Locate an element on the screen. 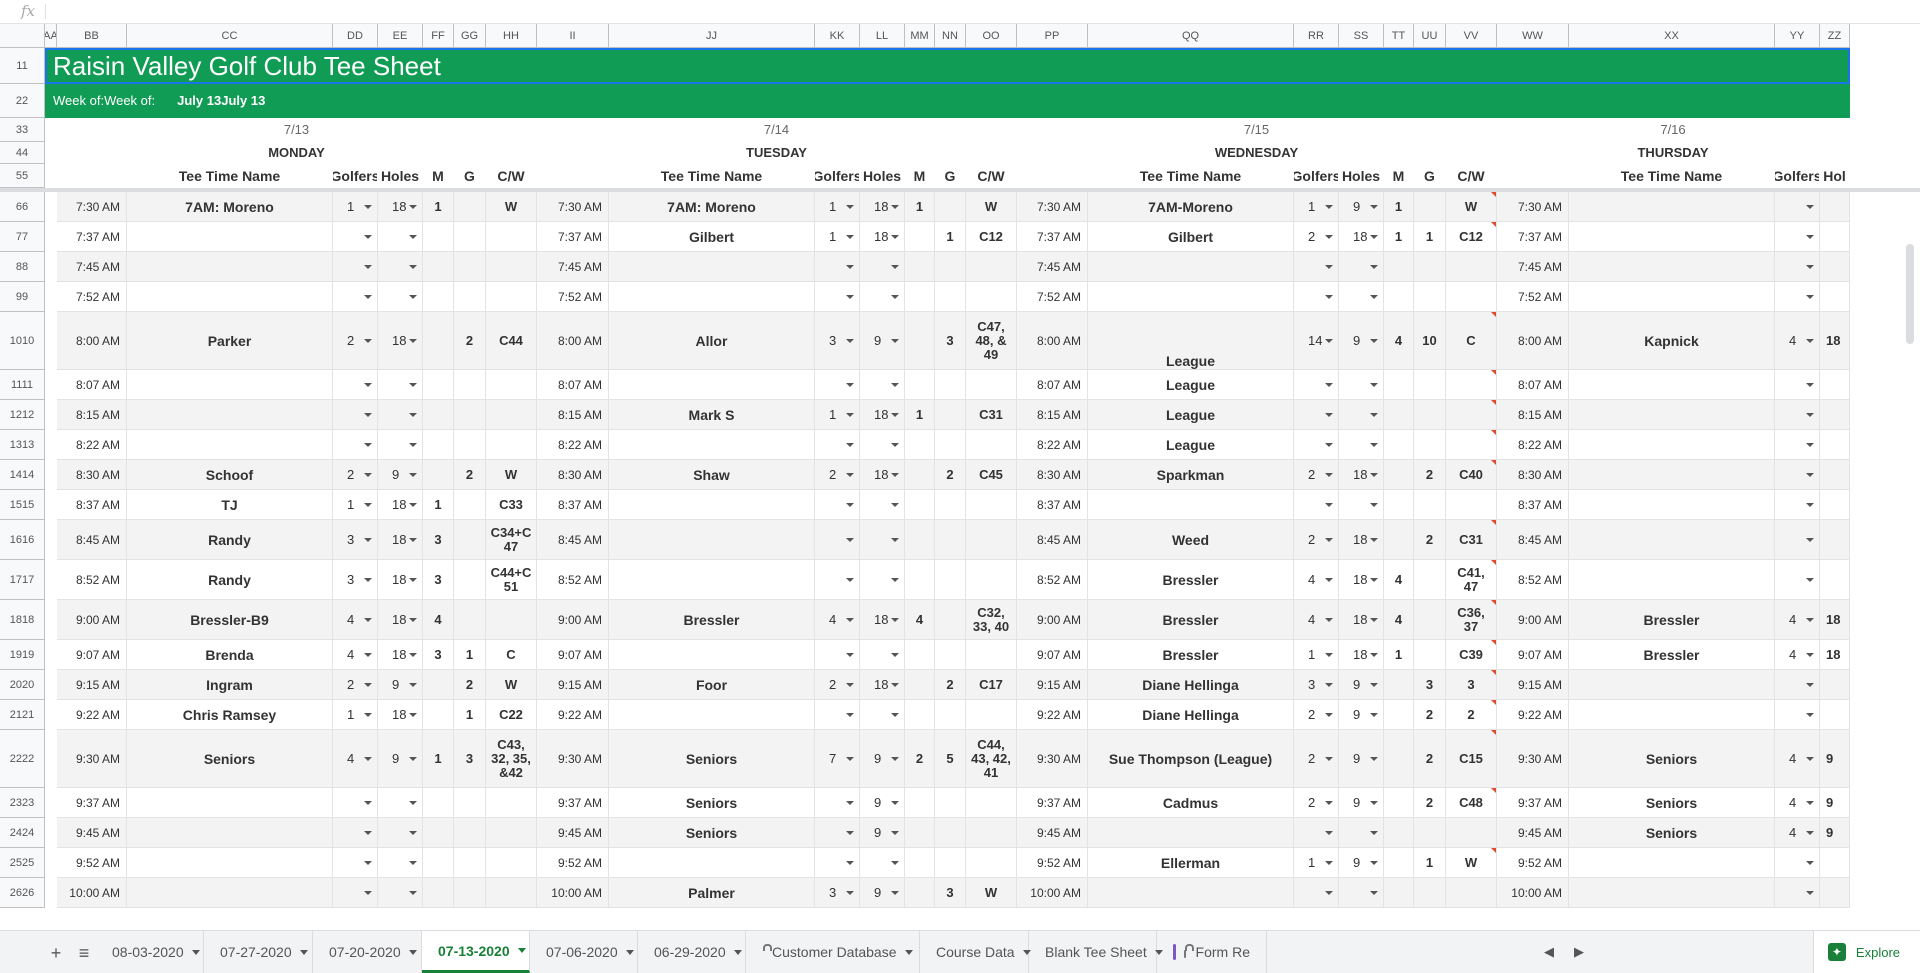 The height and width of the screenshot is (973, 1920). all-sheets-button: ≡ is located at coordinates (84, 953).